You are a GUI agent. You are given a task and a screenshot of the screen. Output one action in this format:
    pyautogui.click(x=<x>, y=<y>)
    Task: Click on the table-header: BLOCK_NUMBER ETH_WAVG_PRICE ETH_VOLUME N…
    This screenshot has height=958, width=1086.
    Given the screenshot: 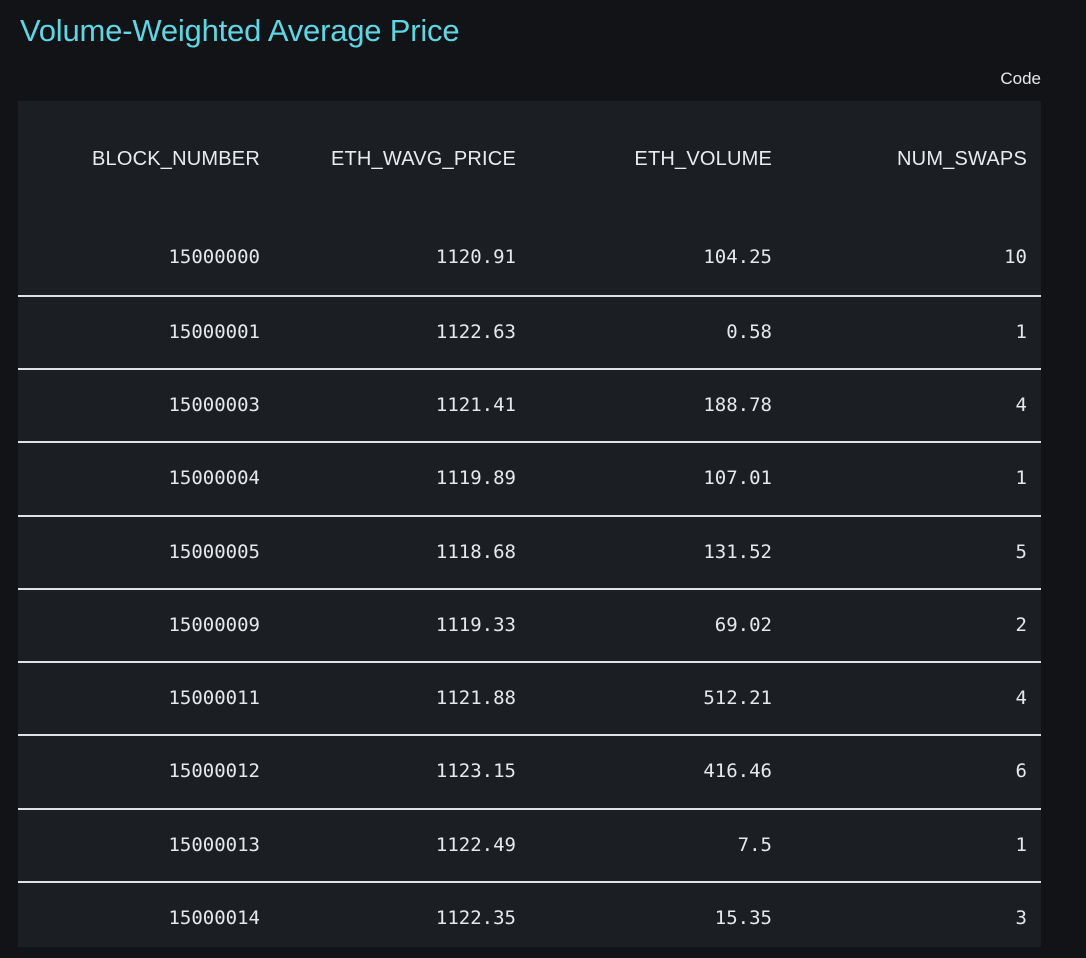 What is the action you would take?
    pyautogui.click(x=529, y=159)
    